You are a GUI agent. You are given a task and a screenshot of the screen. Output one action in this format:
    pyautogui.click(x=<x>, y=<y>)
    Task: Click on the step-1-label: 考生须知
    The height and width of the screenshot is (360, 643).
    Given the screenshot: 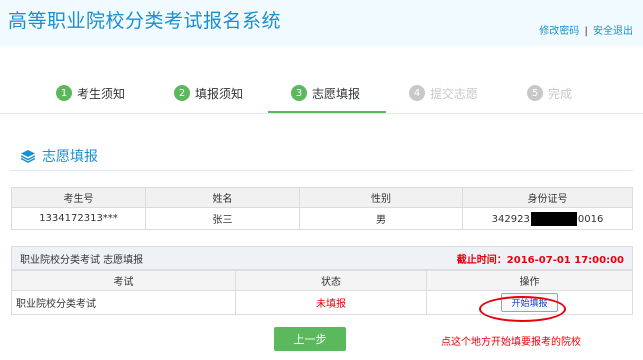 What is the action you would take?
    pyautogui.click(x=101, y=94)
    